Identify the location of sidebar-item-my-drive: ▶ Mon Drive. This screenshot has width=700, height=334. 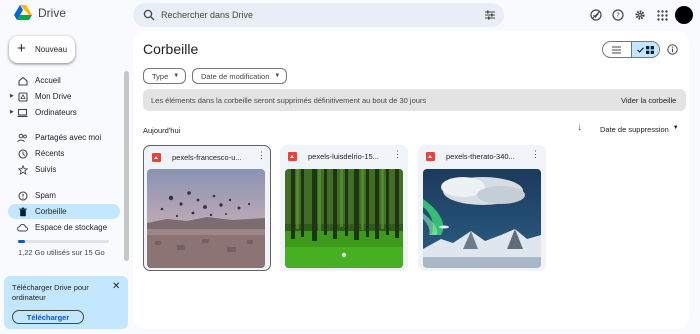
(64, 96).